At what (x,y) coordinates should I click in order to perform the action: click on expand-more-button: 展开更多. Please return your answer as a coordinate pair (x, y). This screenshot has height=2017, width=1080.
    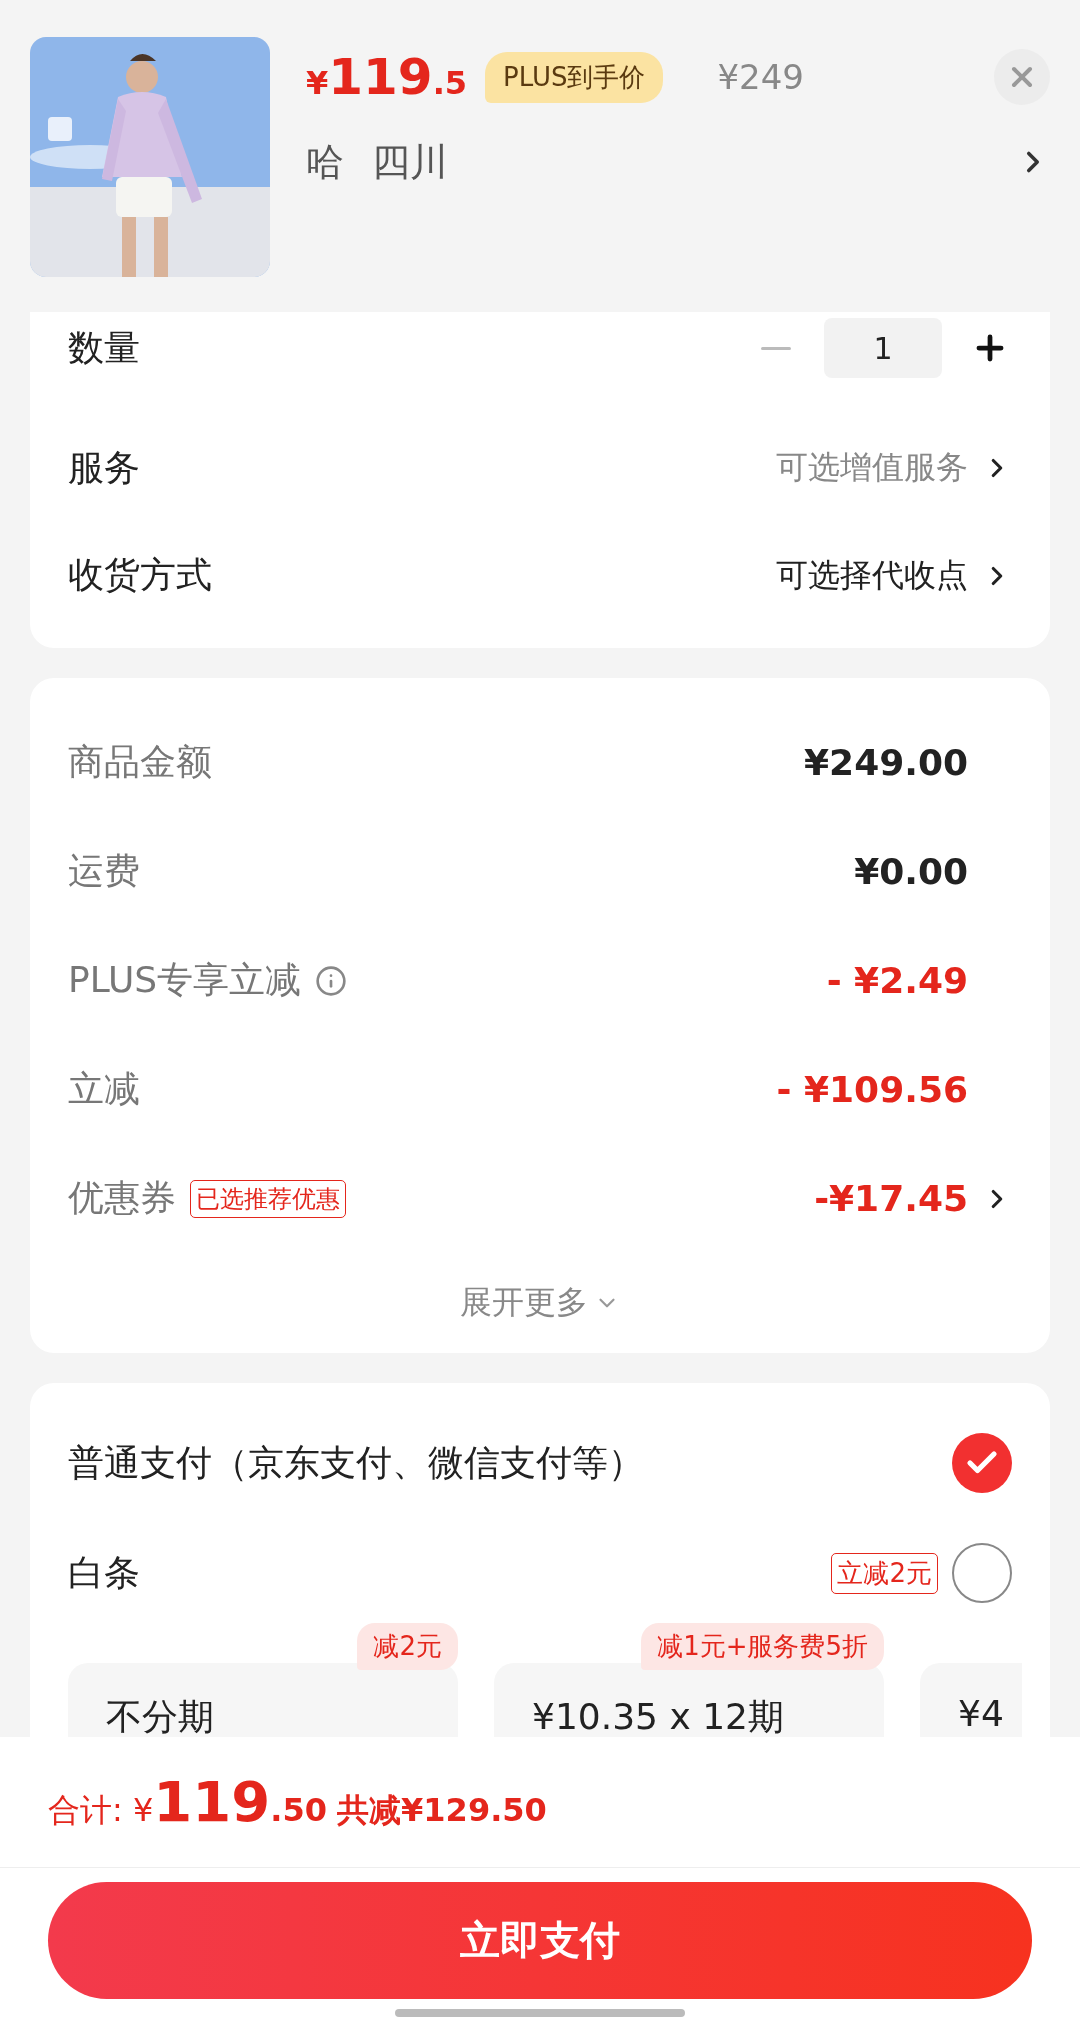
    Looking at the image, I should click on (540, 1303).